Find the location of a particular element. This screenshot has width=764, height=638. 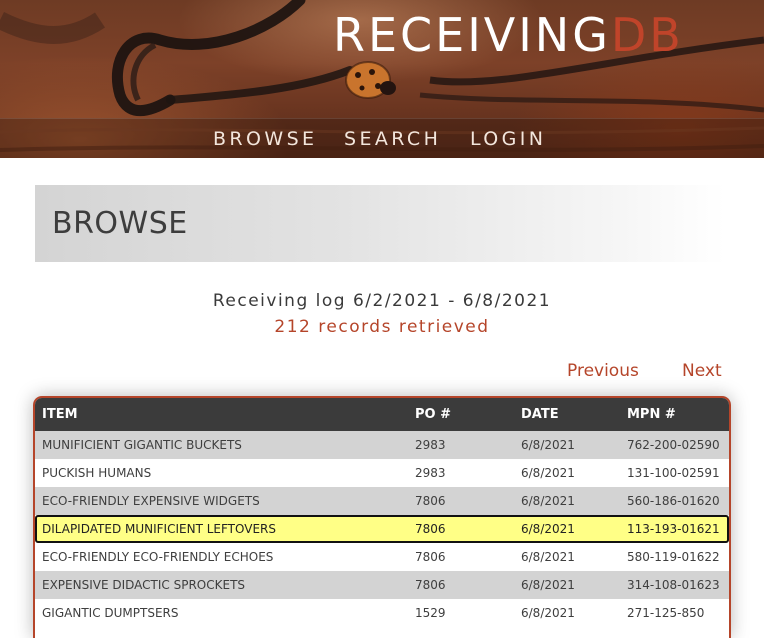

cell-item: ECO-FRIENDLY EXPENSIVE WIDGETS is located at coordinates (151, 501).